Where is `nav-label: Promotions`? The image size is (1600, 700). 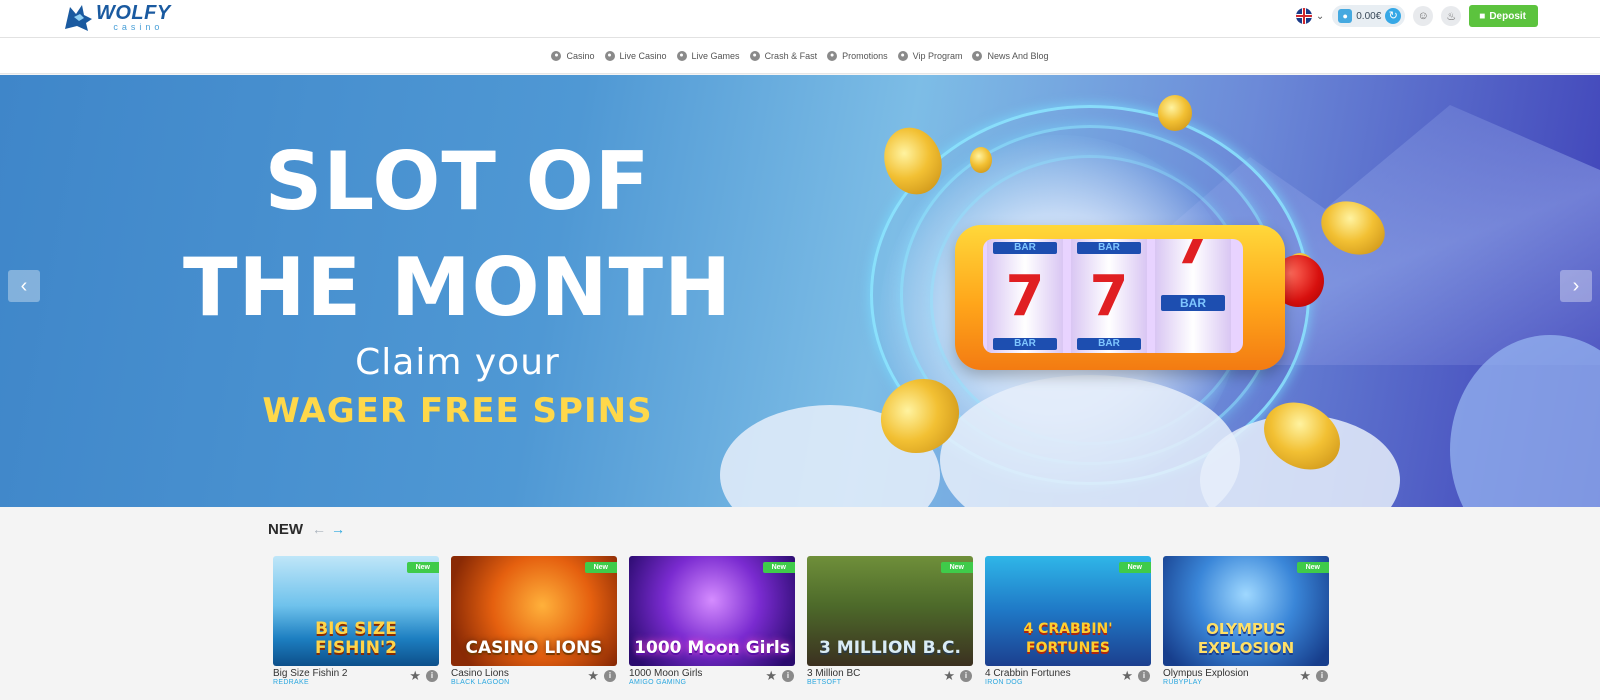 nav-label: Promotions is located at coordinates (865, 55).